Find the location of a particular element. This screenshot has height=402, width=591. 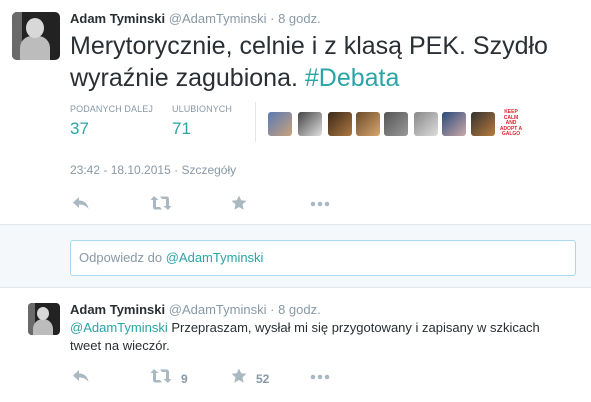

reply-retweet-count: 9 is located at coordinates (184, 379).